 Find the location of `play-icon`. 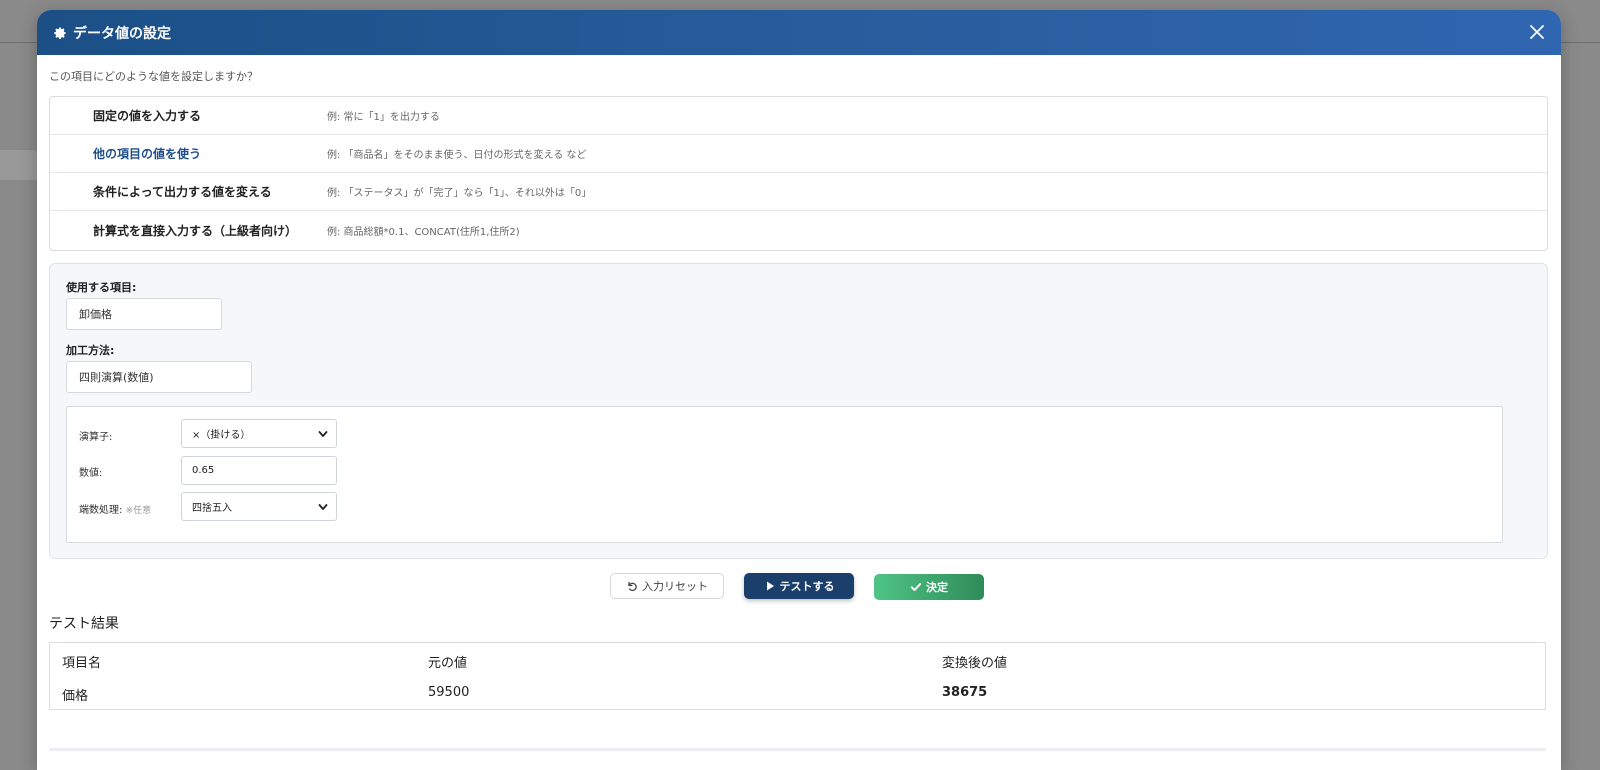

play-icon is located at coordinates (770, 586).